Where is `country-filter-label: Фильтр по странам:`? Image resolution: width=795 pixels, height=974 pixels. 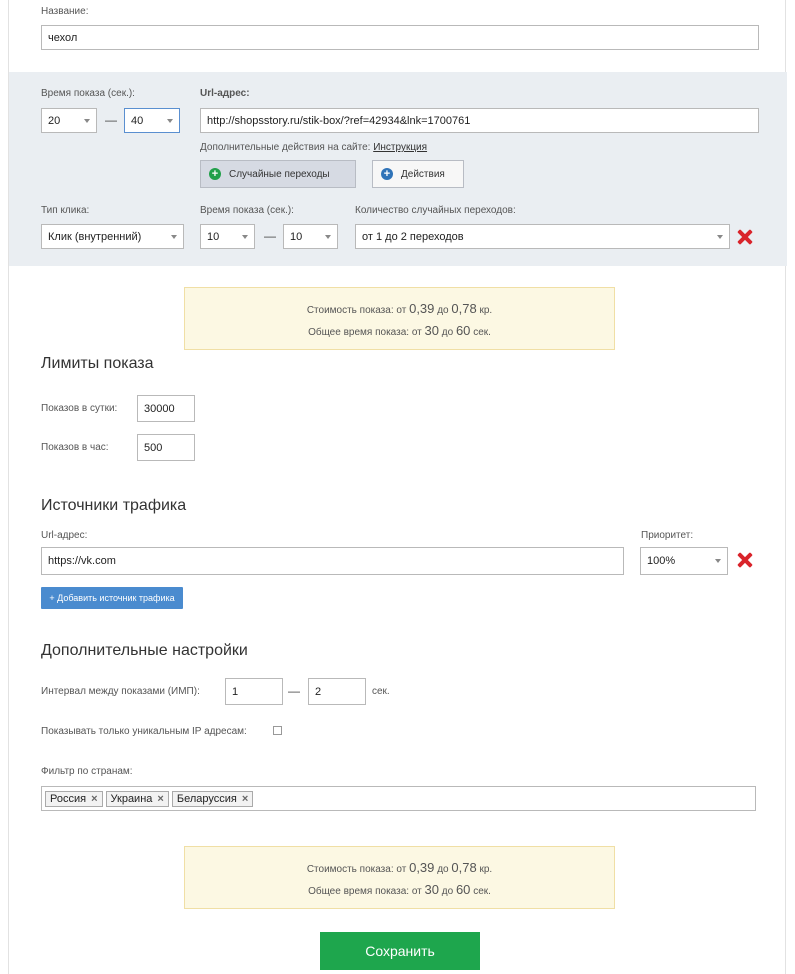
country-filter-label: Фильтр по странам: is located at coordinates (87, 771).